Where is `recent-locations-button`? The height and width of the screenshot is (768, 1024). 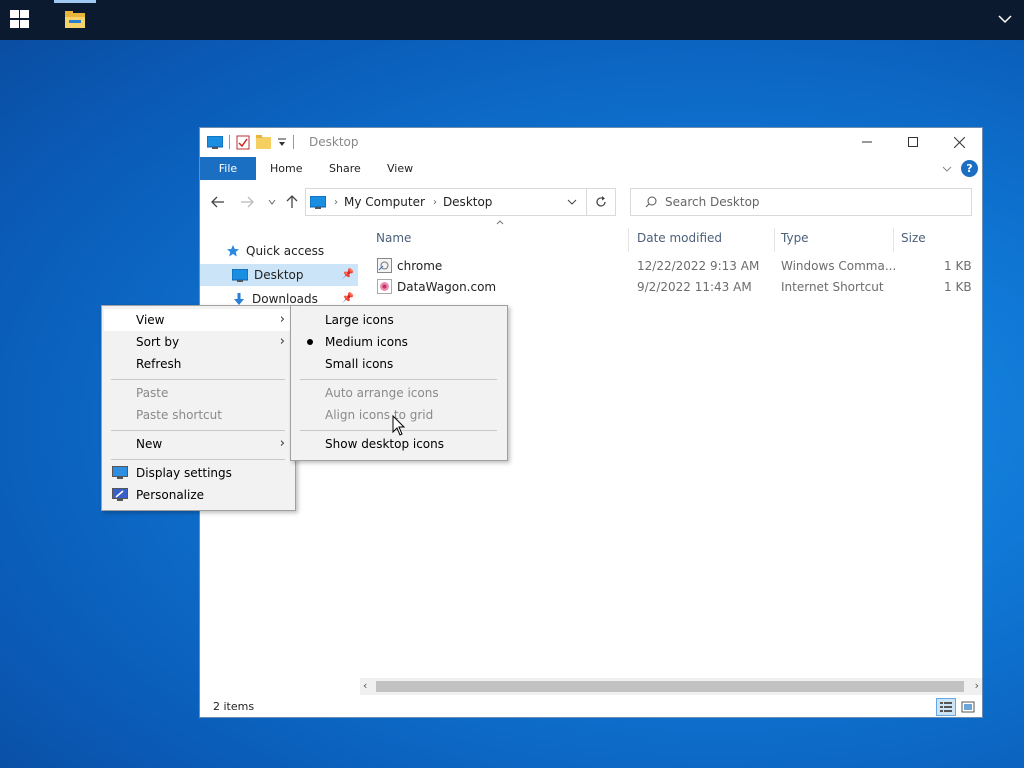 recent-locations-button is located at coordinates (272, 202).